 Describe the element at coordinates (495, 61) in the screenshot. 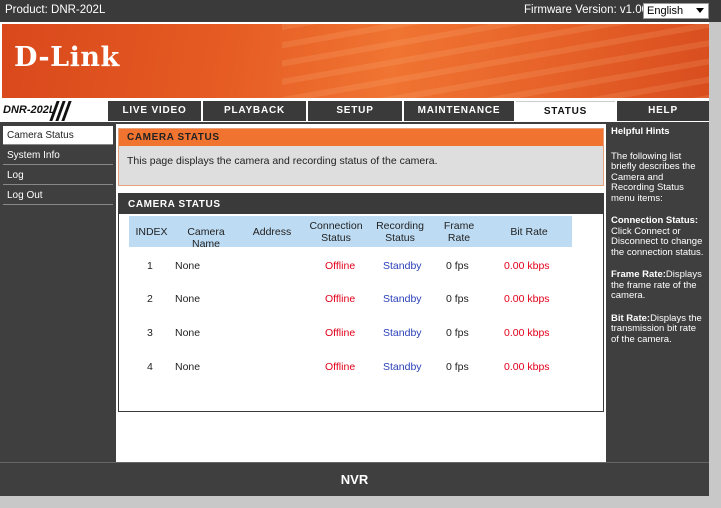

I see `banner-stripes` at that location.